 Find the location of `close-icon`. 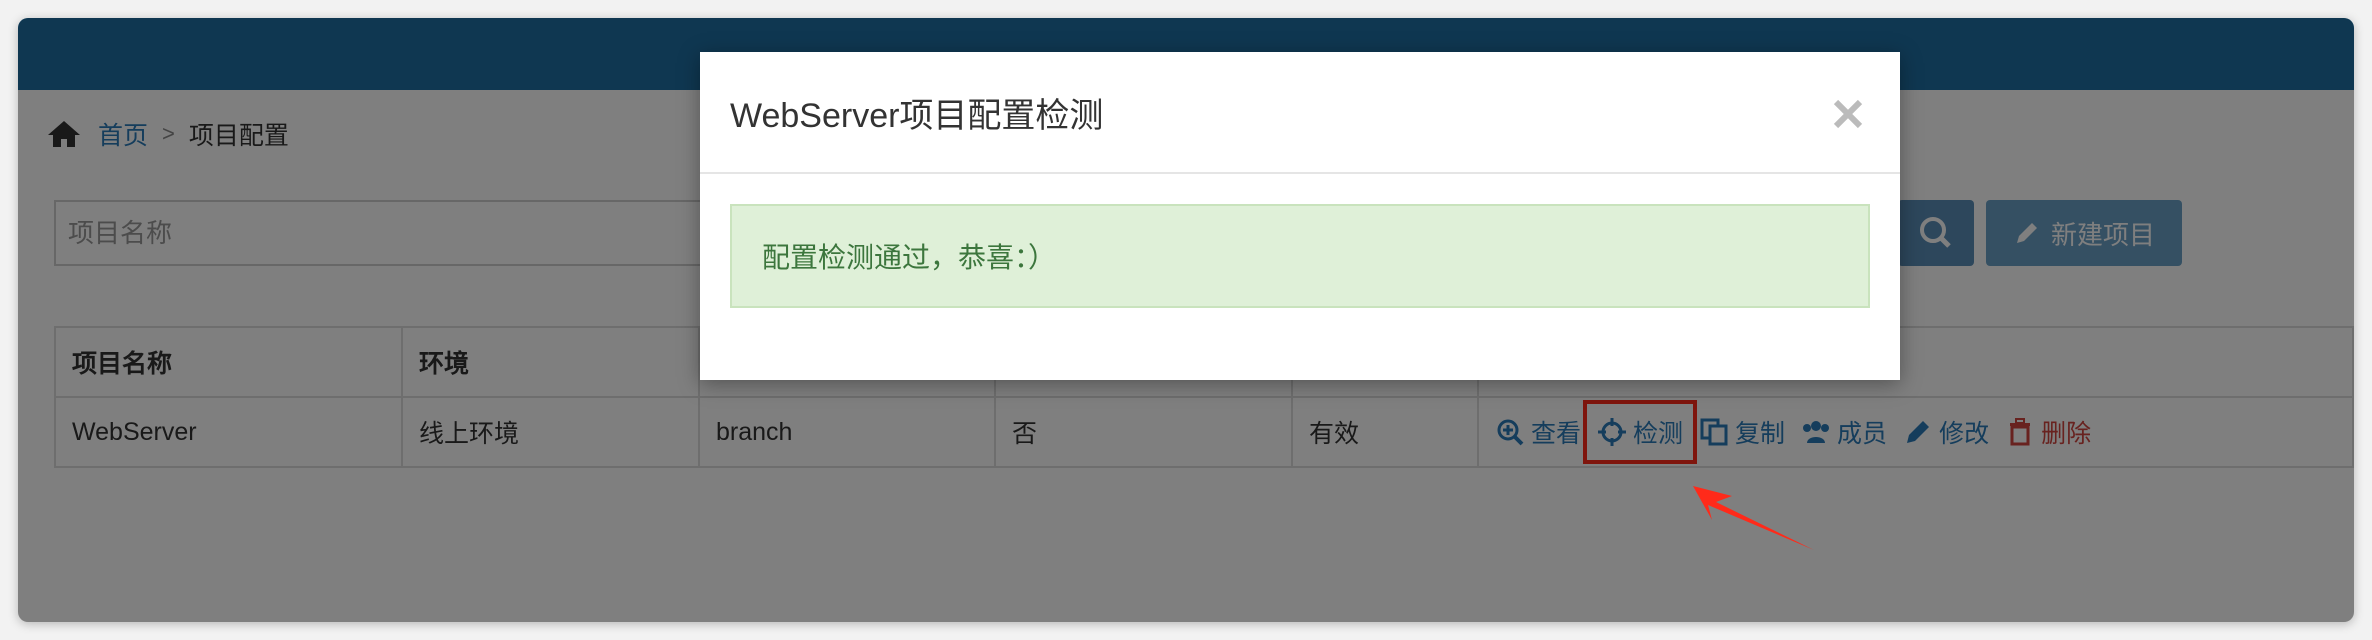

close-icon is located at coordinates (1848, 114).